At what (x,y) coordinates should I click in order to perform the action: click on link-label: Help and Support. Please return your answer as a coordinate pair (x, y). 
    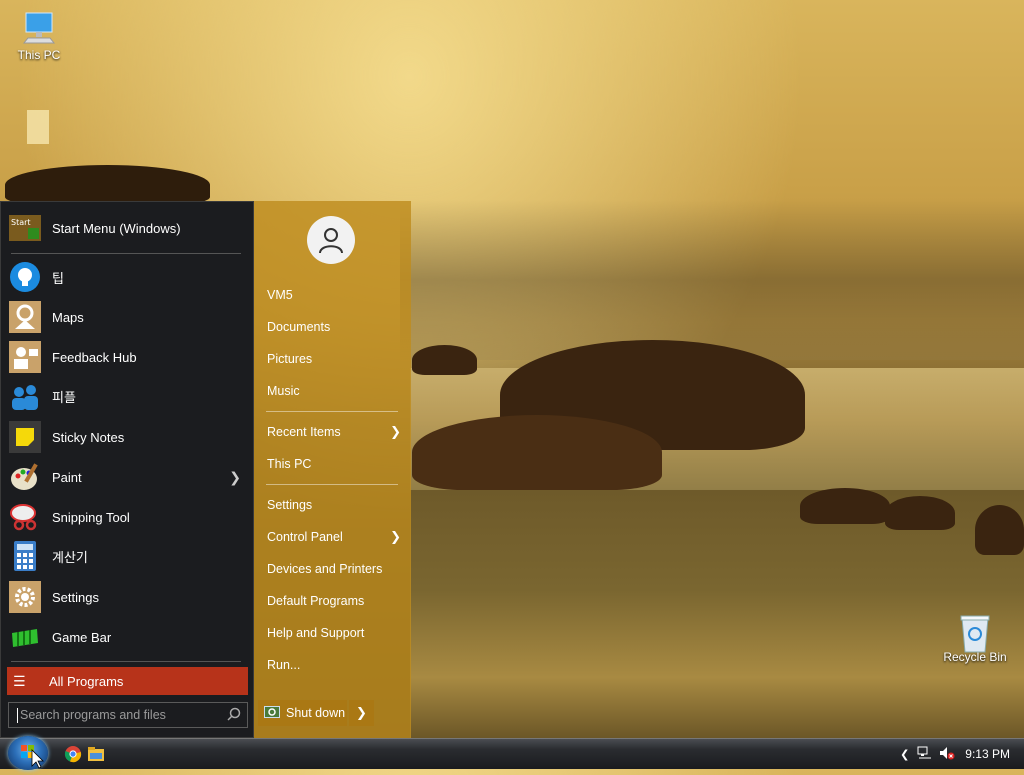
    Looking at the image, I should click on (316, 633).